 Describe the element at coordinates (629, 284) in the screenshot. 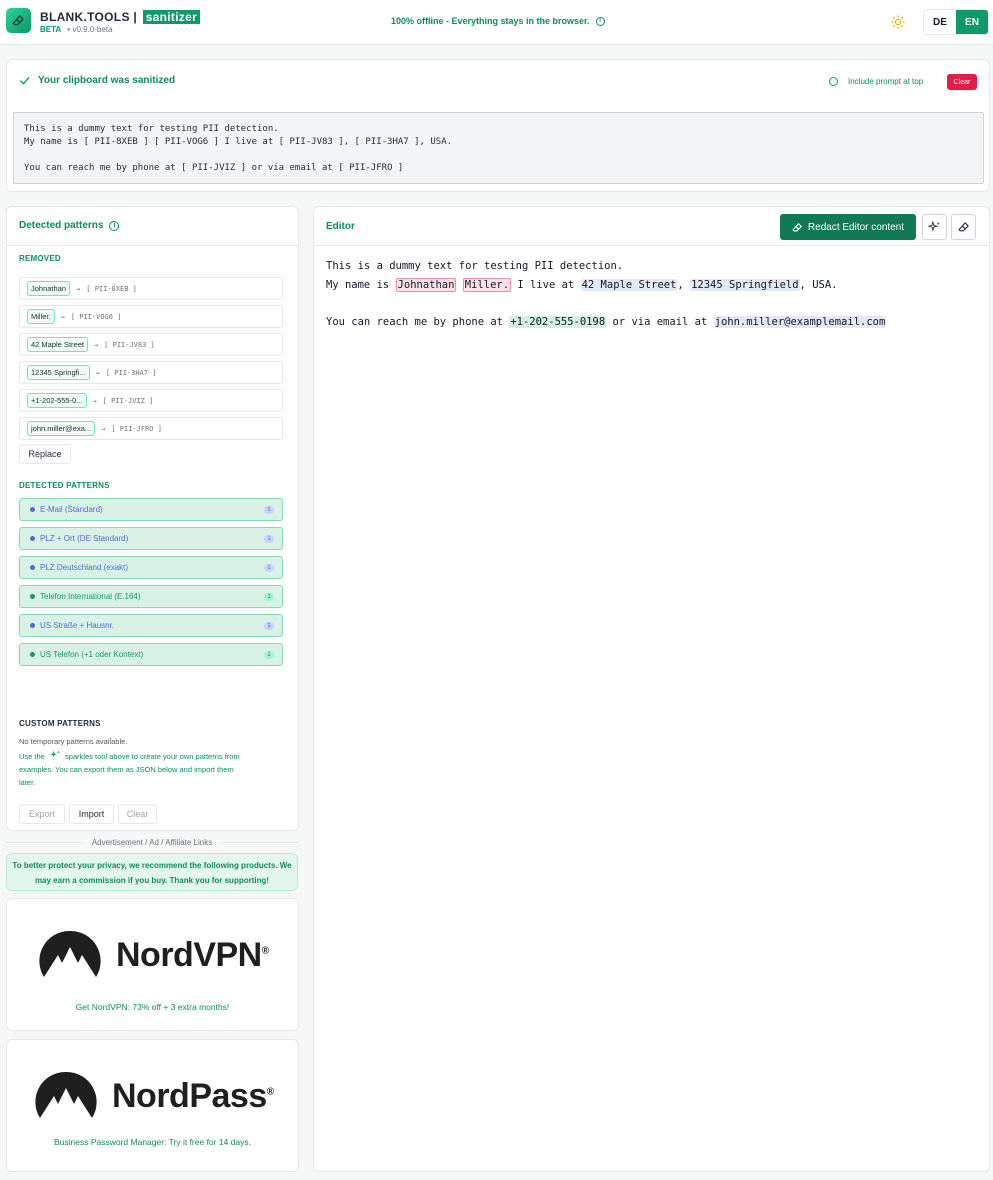

I see `pii-highlight-street: 42 Maple Street` at that location.